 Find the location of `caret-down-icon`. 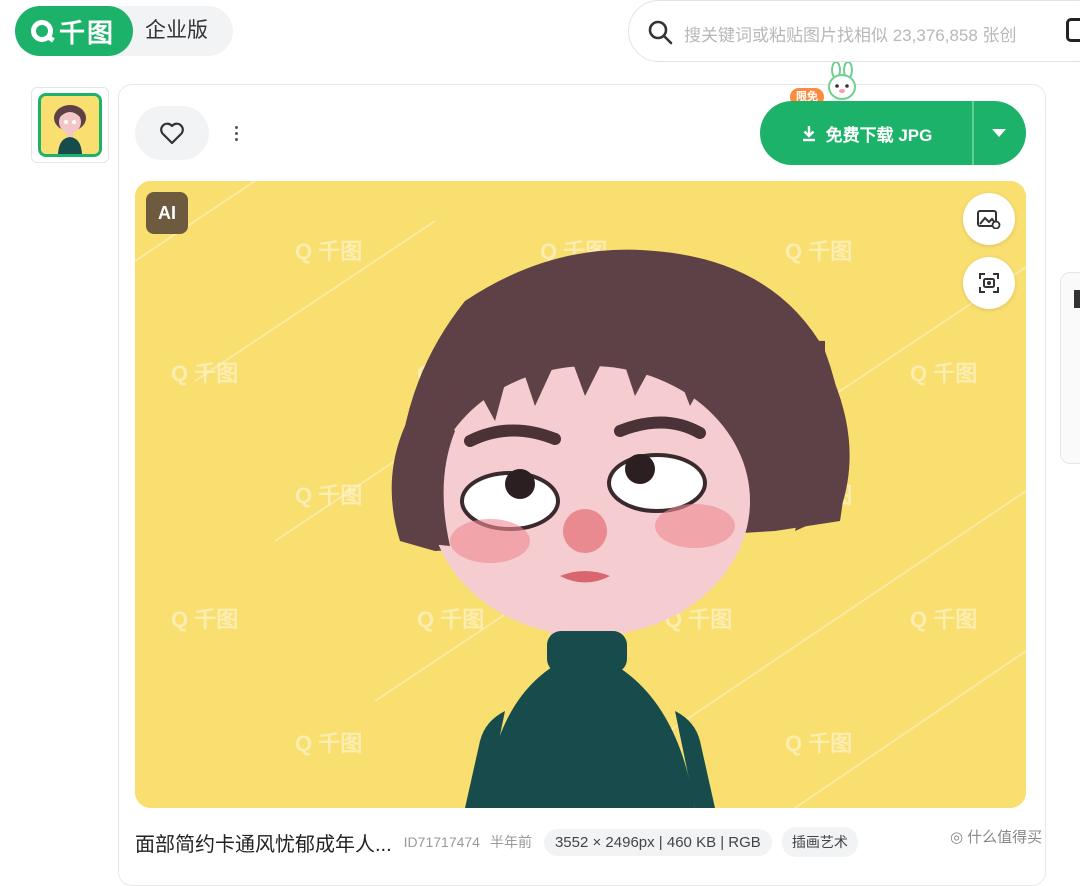

caret-down-icon is located at coordinates (999, 133).